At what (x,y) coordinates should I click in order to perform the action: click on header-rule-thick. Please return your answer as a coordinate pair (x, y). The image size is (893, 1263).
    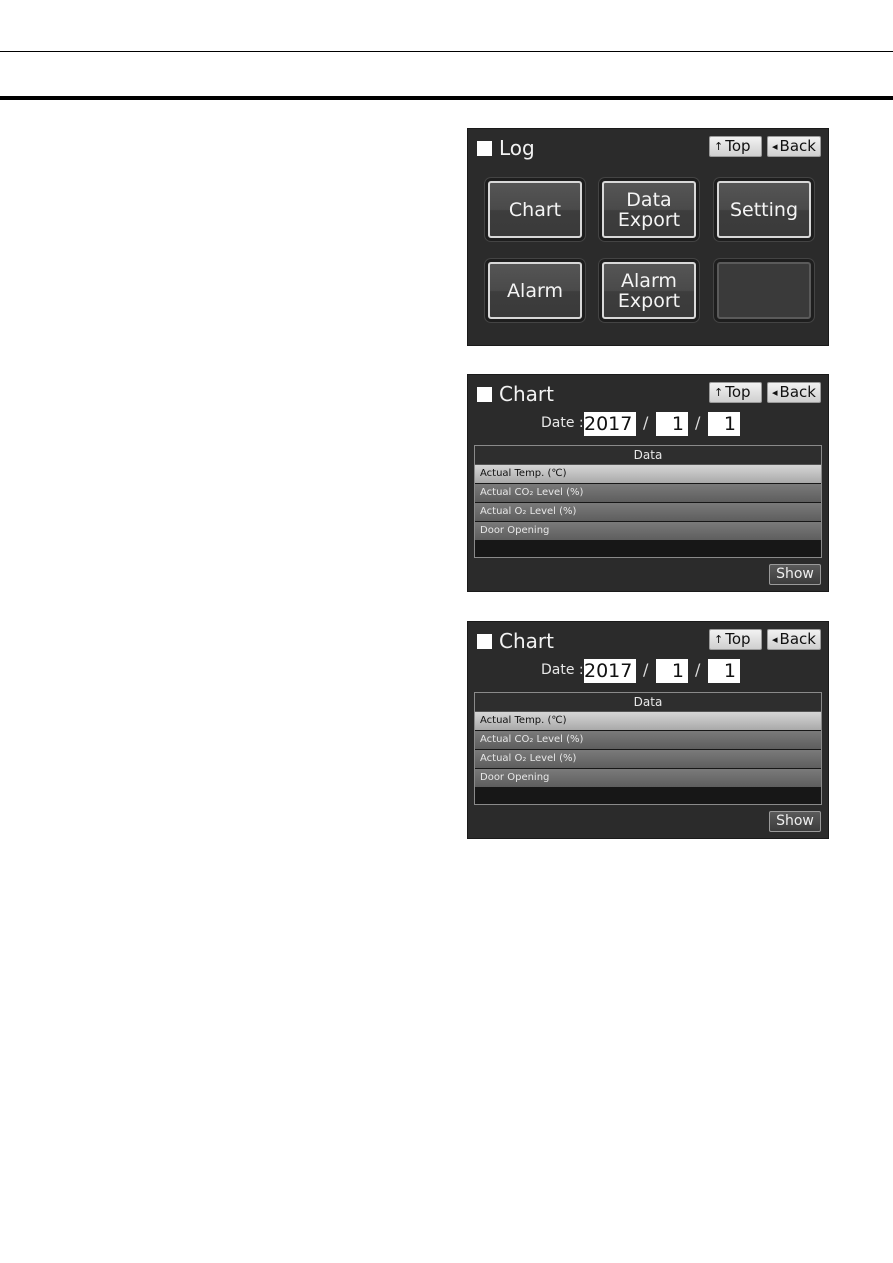
    Looking at the image, I should click on (446, 98).